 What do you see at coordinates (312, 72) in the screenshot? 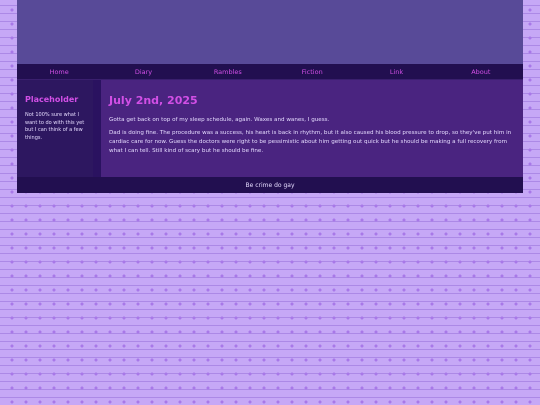
I see `nav-link-fiction: Fiction` at bounding box center [312, 72].